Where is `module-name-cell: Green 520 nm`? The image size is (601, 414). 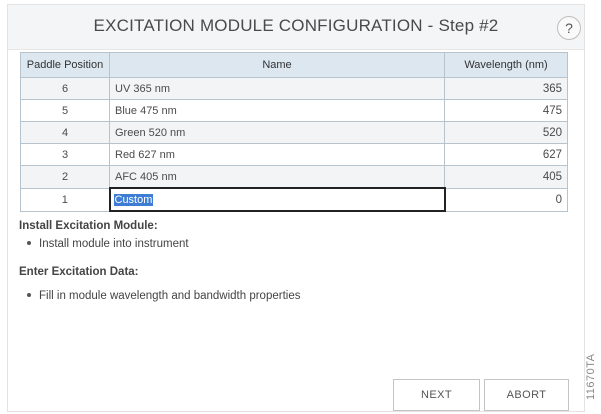
module-name-cell: Green 520 nm is located at coordinates (277, 132).